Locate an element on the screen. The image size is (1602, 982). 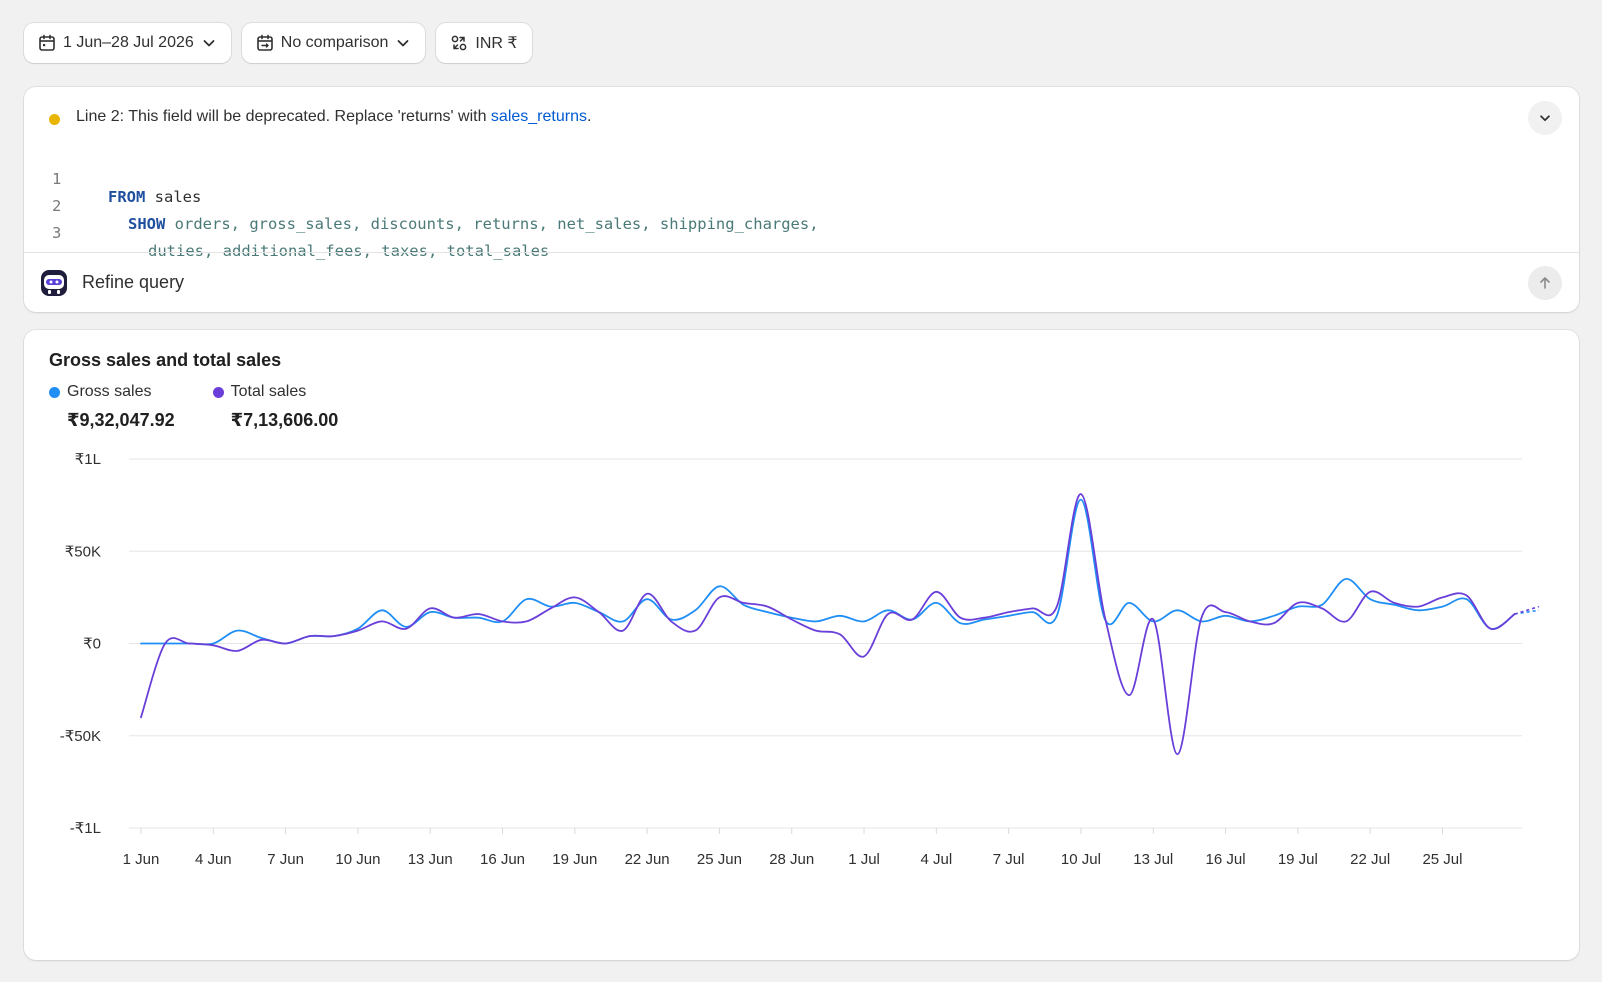
x-tick-label: 7 Jun is located at coordinates (285, 859).